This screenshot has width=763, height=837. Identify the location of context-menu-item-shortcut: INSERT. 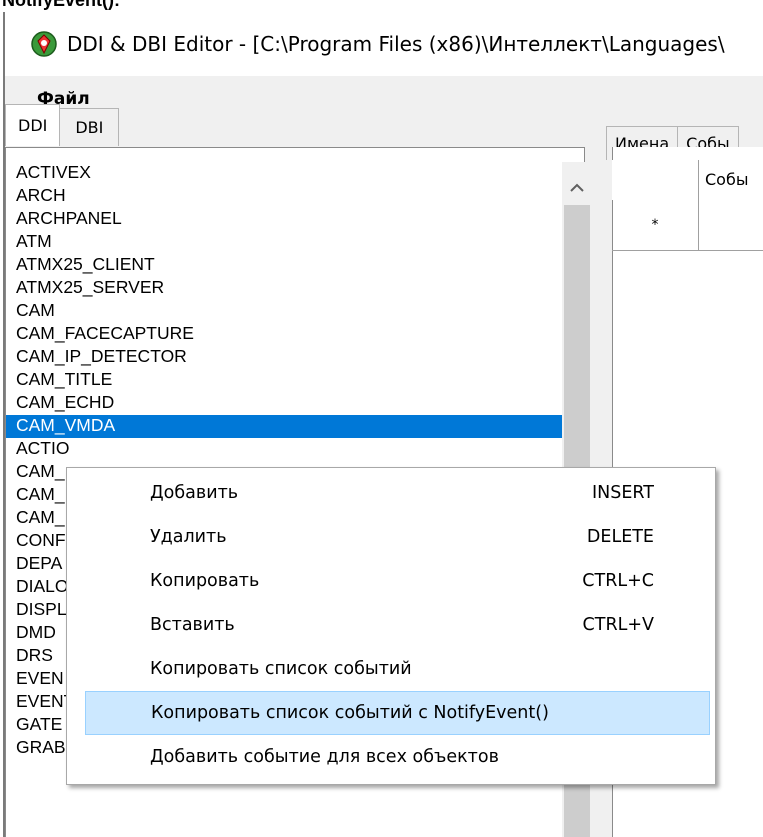
(623, 493).